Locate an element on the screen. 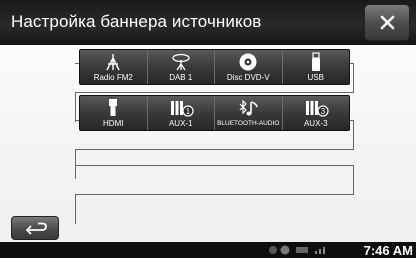 The height and width of the screenshot is (258, 416). back-button is located at coordinates (35, 228).